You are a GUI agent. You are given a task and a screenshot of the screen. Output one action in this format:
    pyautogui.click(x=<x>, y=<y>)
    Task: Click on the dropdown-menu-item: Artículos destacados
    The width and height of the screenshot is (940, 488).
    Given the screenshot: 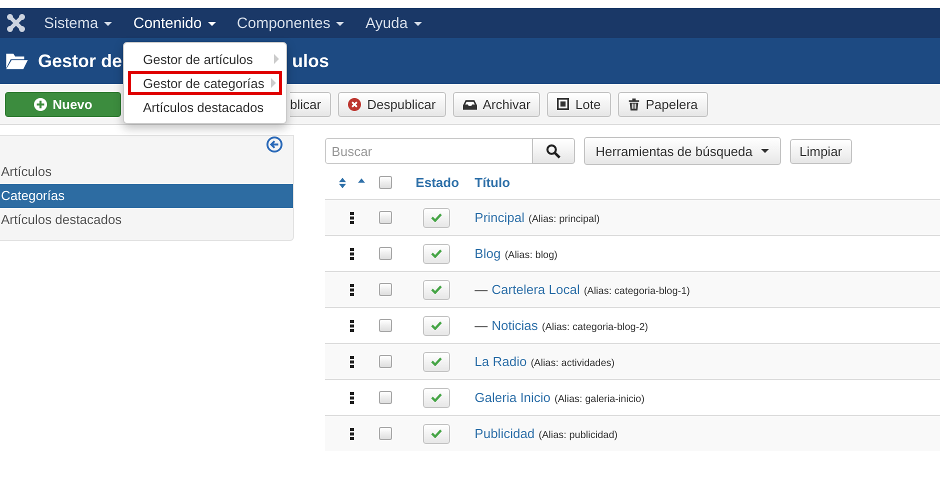 What is the action you would take?
    pyautogui.click(x=205, y=107)
    